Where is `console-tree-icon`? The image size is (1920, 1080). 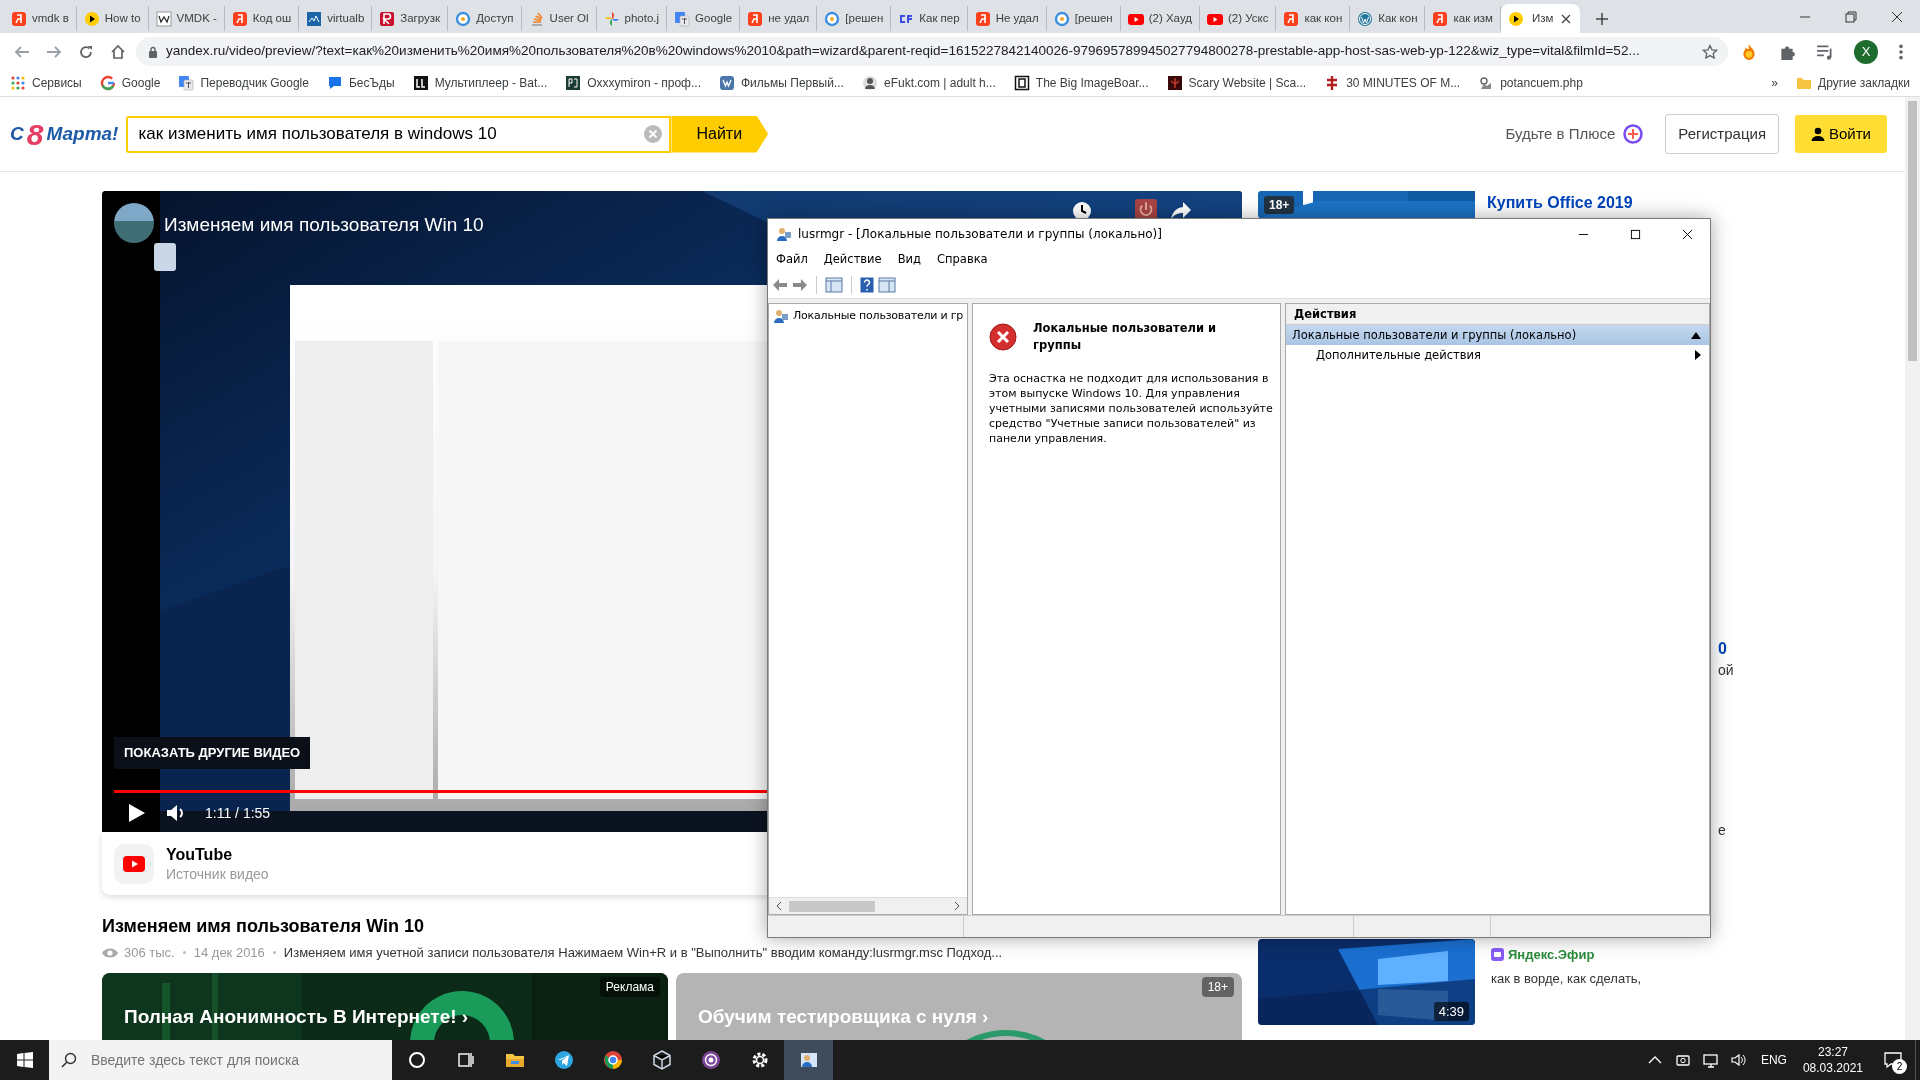 console-tree-icon is located at coordinates (834, 284).